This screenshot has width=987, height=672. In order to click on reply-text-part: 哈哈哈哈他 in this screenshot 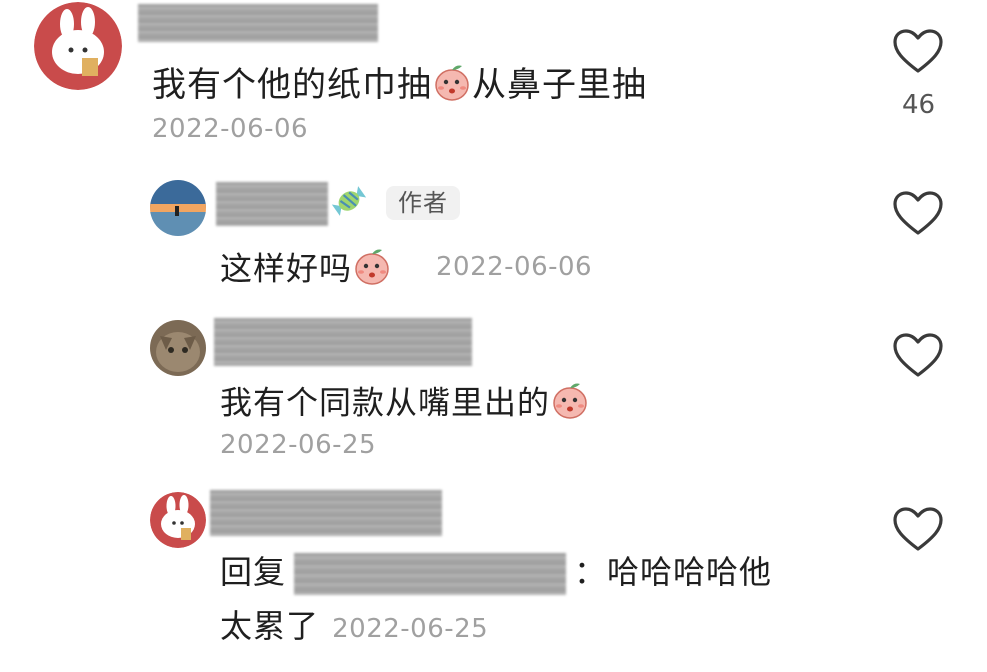, I will do `click(690, 572)`.